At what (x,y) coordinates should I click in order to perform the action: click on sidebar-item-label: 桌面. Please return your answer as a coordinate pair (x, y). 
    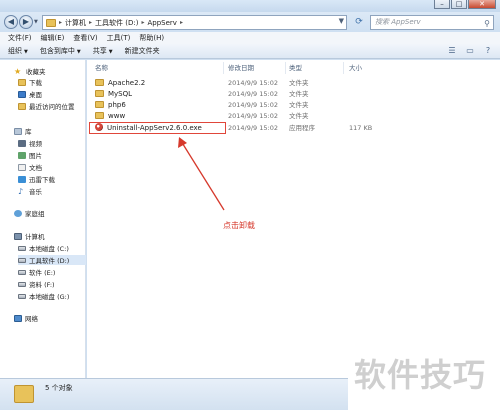
    Looking at the image, I should click on (35, 95).